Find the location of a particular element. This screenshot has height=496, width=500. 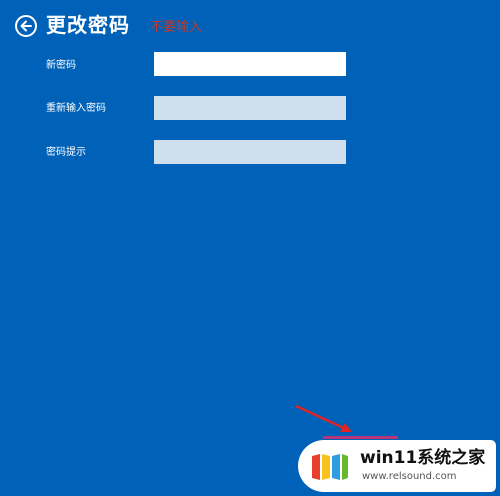

password-hint-input is located at coordinates (250, 152).